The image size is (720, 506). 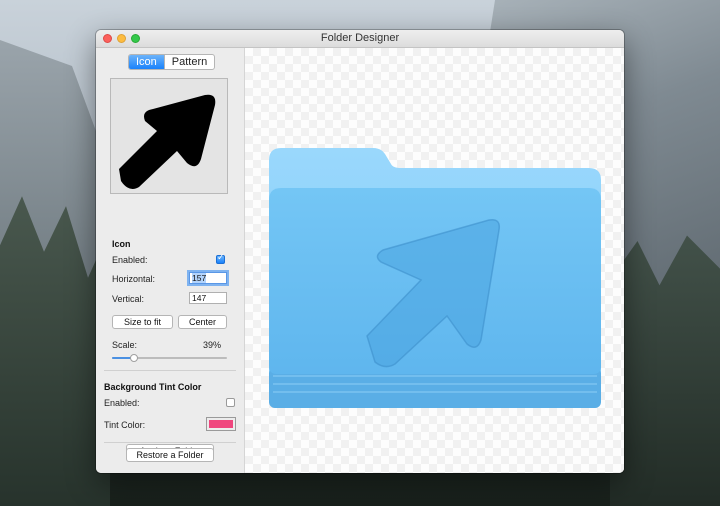 I want to click on scale-slider, so click(x=169, y=358).